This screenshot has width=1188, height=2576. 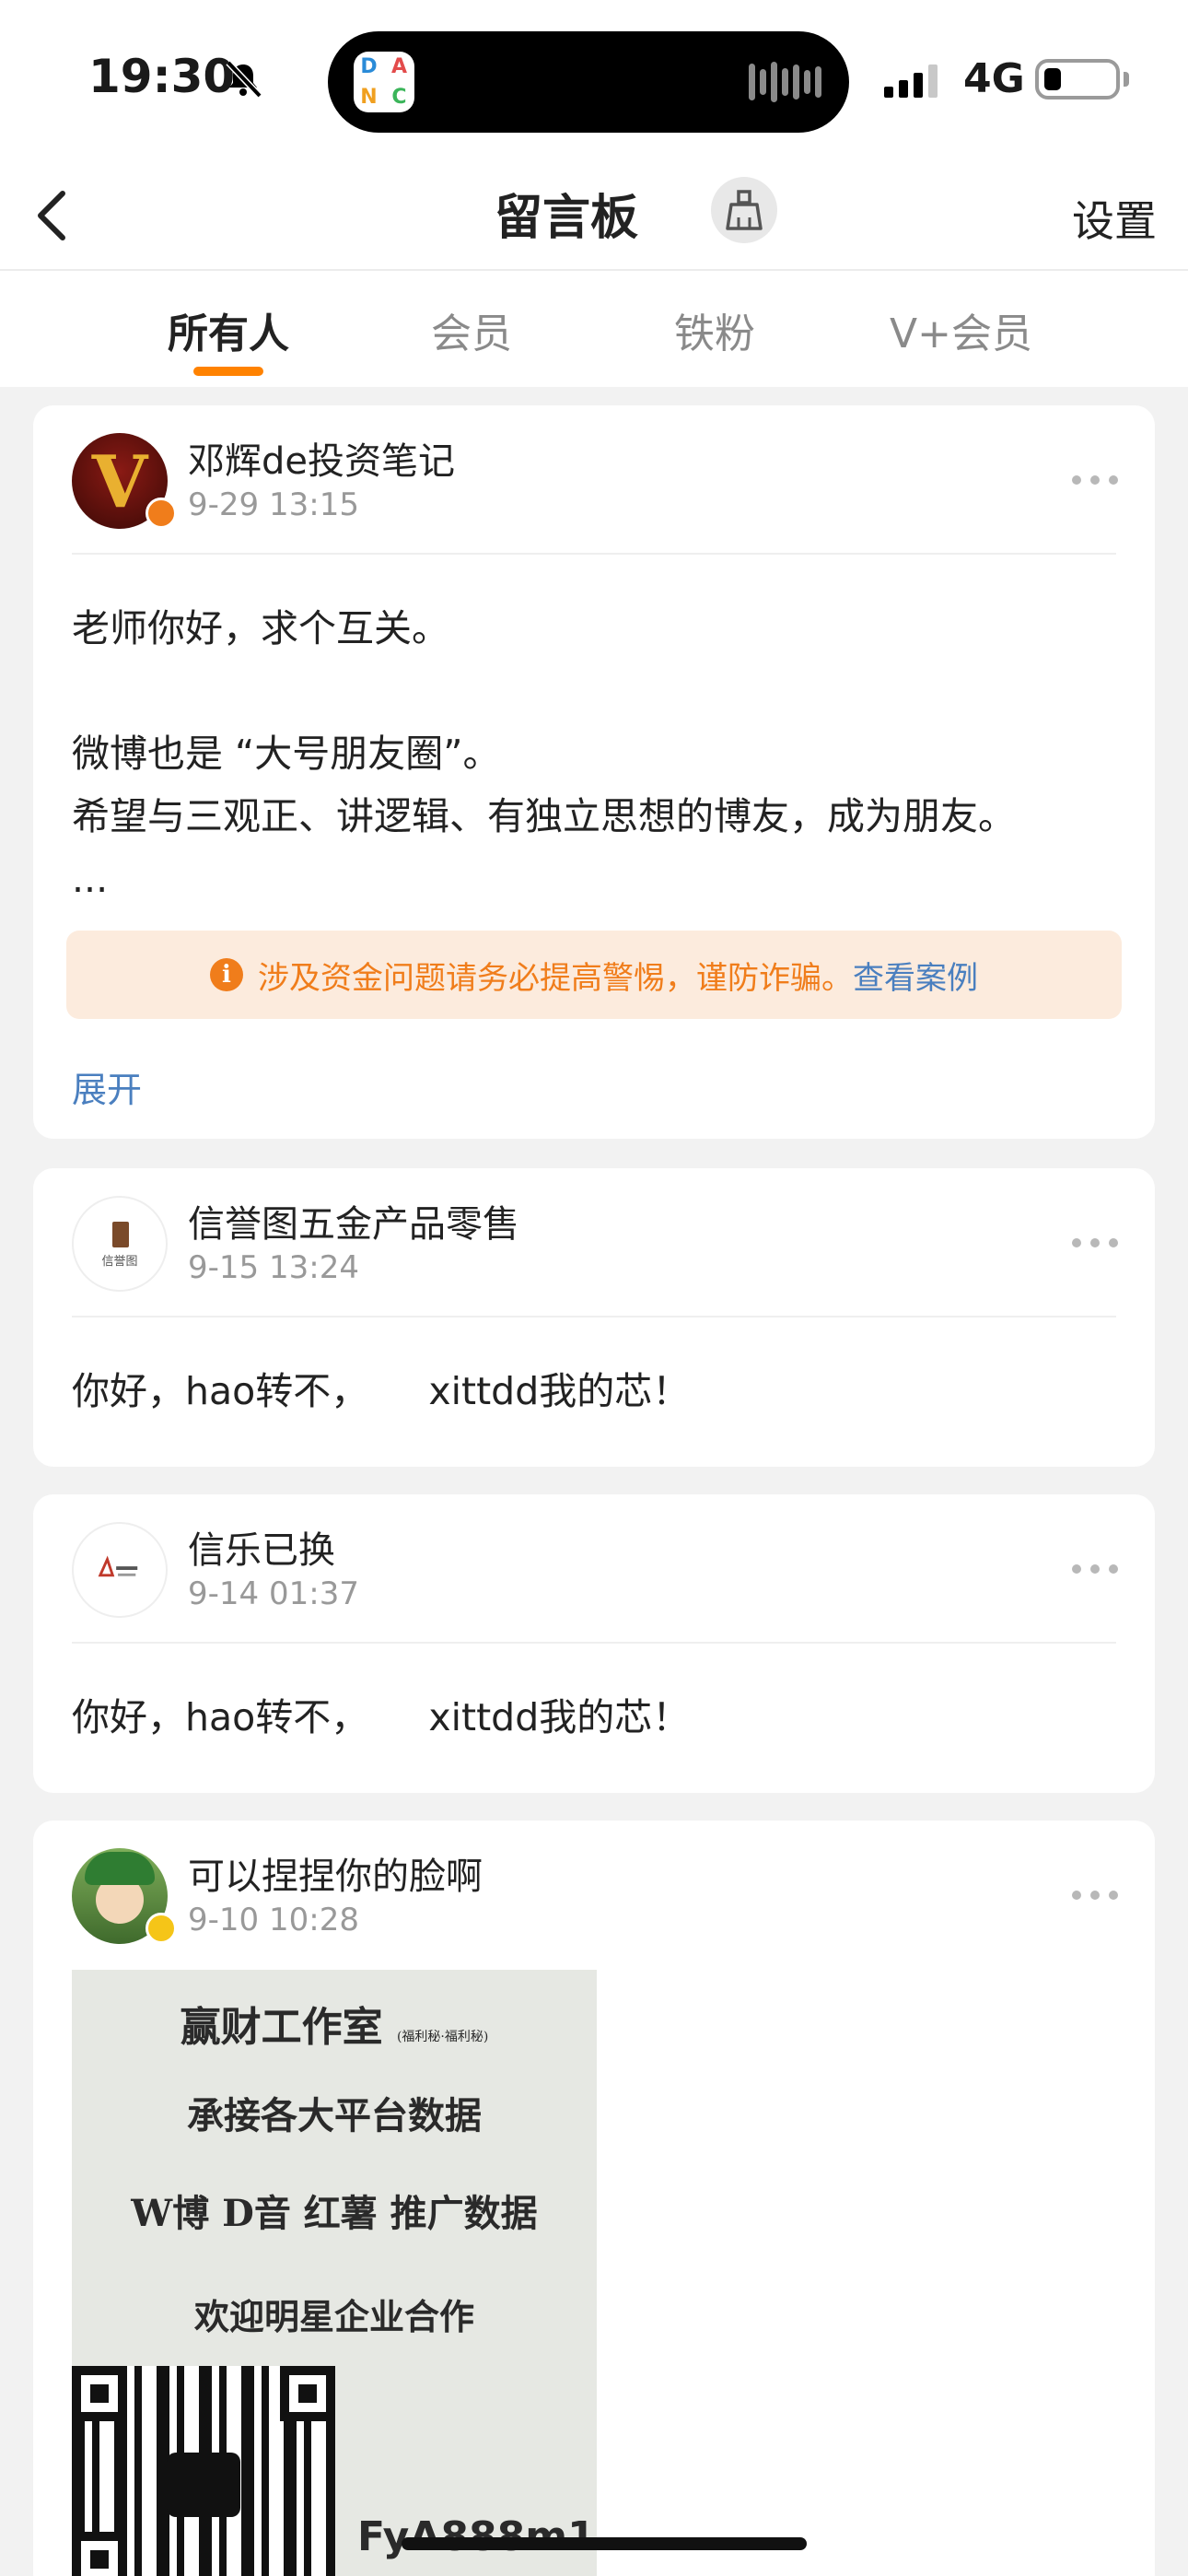 I want to click on promo-line: 欢迎明星企业合作, so click(x=333, y=2316).